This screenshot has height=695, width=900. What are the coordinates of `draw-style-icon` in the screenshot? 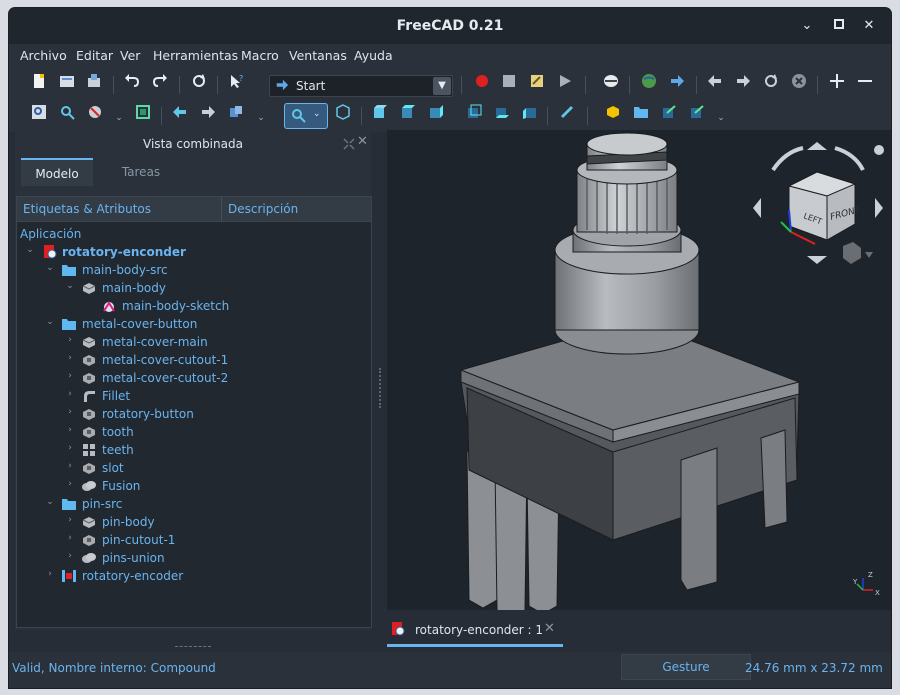 It's located at (95, 112).